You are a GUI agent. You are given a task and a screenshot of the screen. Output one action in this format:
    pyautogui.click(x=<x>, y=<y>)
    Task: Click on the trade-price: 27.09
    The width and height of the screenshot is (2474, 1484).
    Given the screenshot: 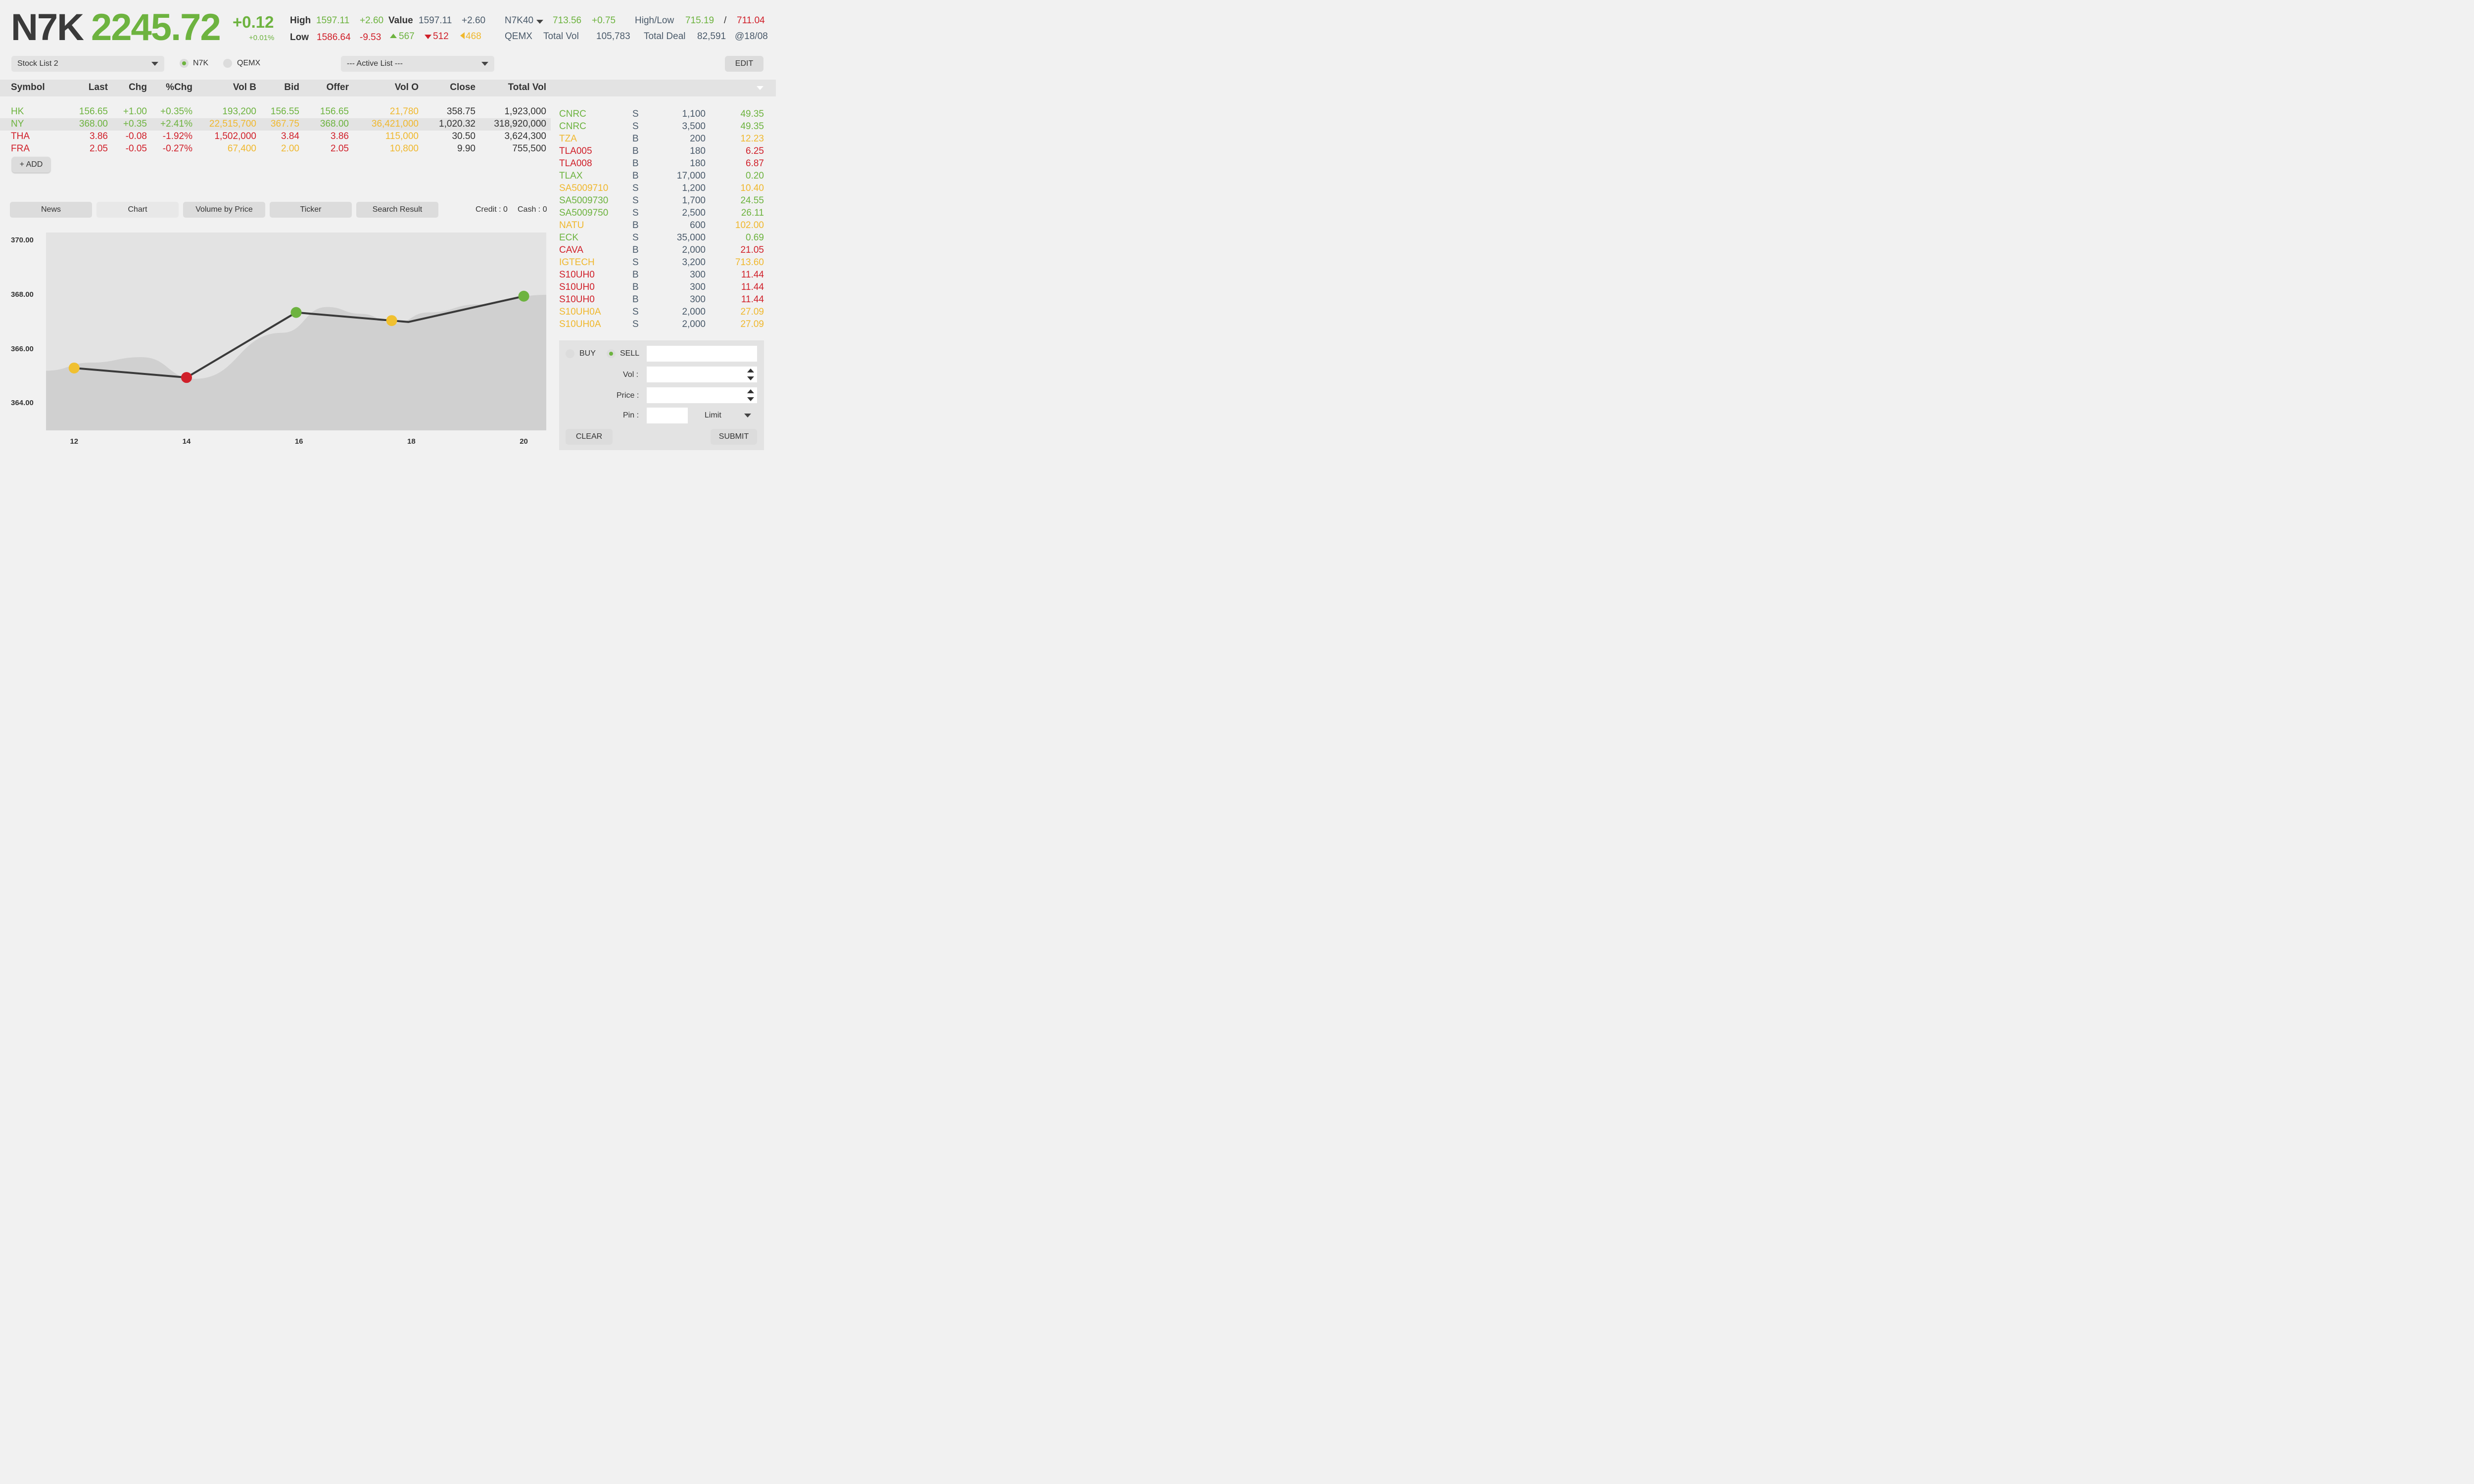 What is the action you would take?
    pyautogui.click(x=752, y=312)
    